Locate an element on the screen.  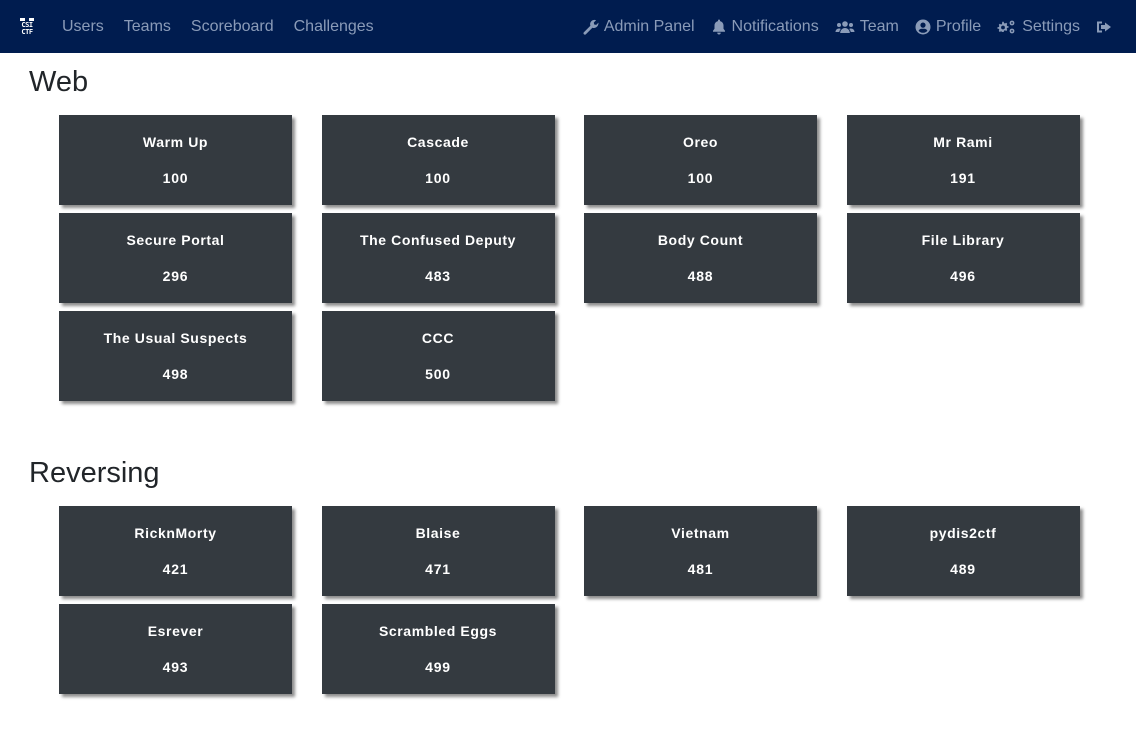
cogs-icon is located at coordinates (1007, 27).